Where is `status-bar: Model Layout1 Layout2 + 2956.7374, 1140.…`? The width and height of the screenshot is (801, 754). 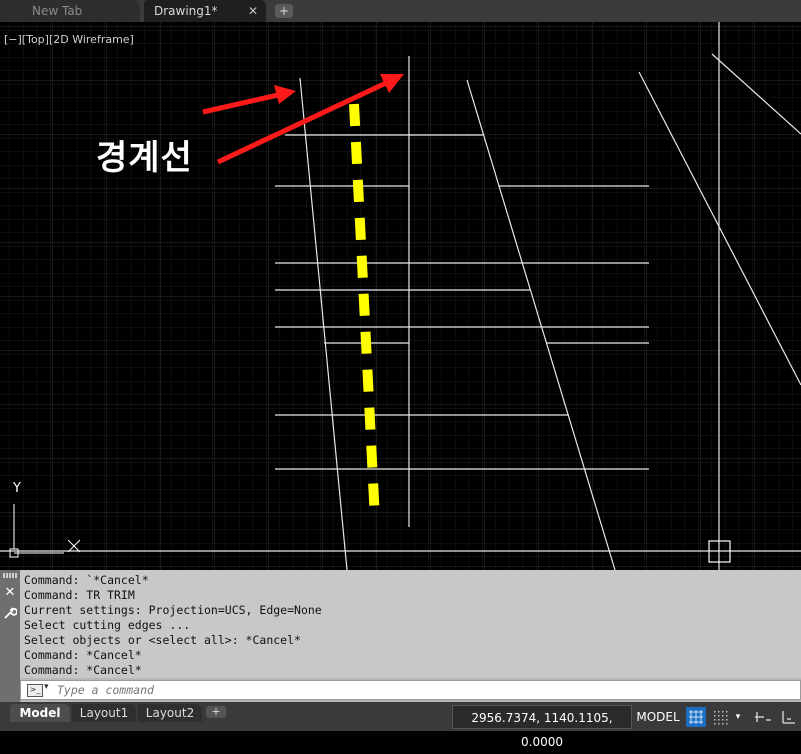
status-bar: Model Layout1 Layout2 + 2956.7374, 1140.… is located at coordinates (400, 725).